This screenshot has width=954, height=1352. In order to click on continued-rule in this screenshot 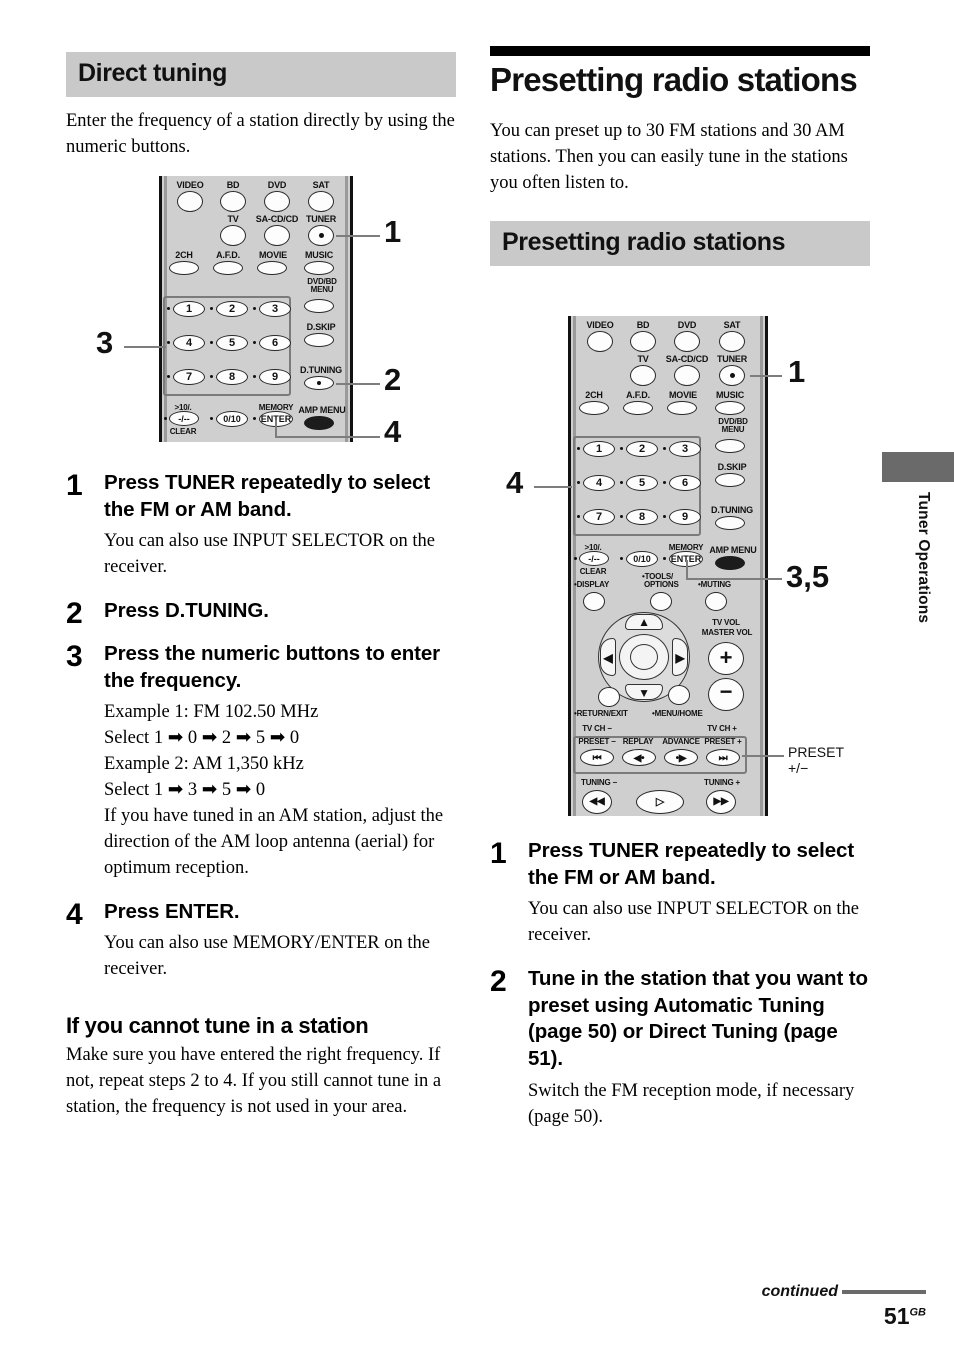, I will do `click(884, 1292)`.